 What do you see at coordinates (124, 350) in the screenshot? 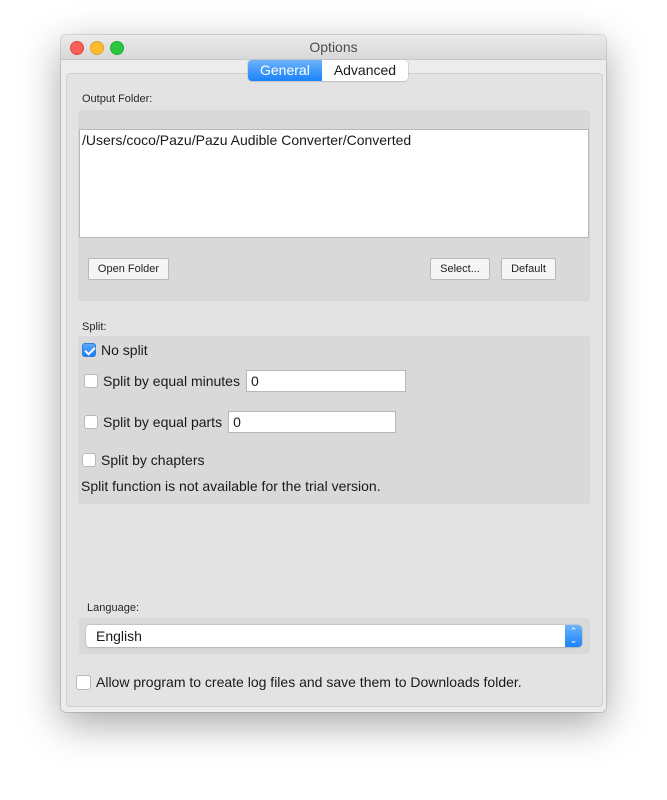
I see `no-split-label: No split` at bounding box center [124, 350].